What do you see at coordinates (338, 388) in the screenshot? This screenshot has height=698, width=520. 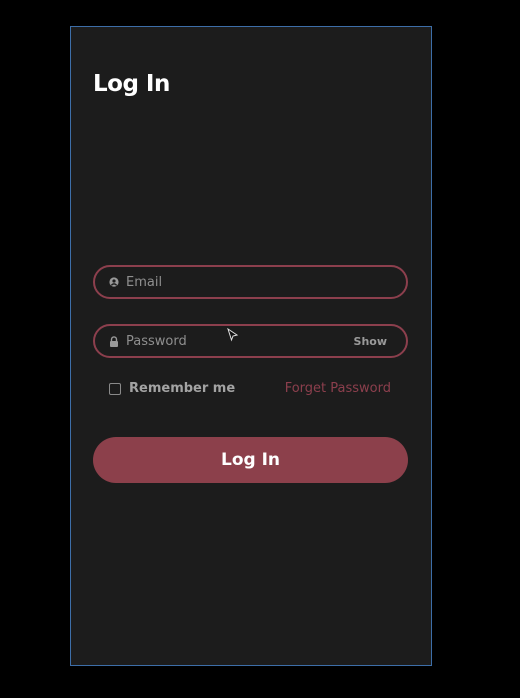 I see `forget-password-link: Forget Password` at bounding box center [338, 388].